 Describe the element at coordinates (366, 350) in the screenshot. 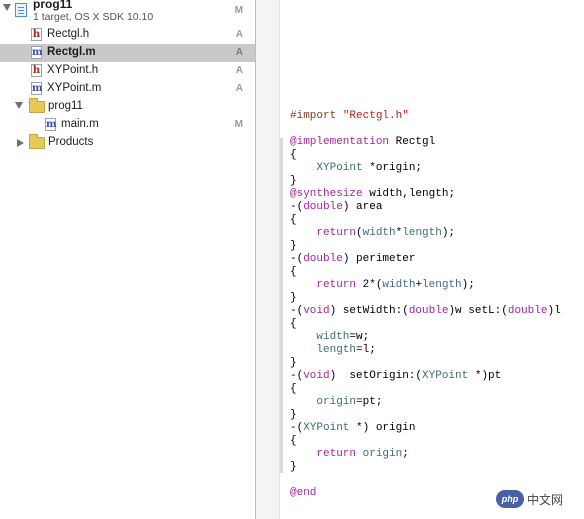

I see `code-token: =l;` at that location.